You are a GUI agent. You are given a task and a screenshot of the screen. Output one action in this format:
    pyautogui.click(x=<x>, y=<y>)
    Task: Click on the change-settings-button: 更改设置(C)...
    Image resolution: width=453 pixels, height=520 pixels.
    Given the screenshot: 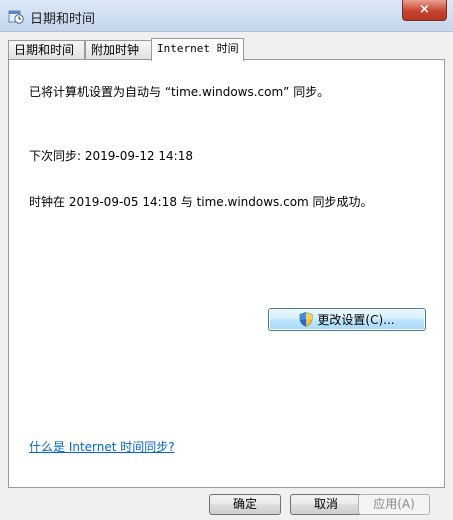 What is the action you would take?
    pyautogui.click(x=347, y=319)
    